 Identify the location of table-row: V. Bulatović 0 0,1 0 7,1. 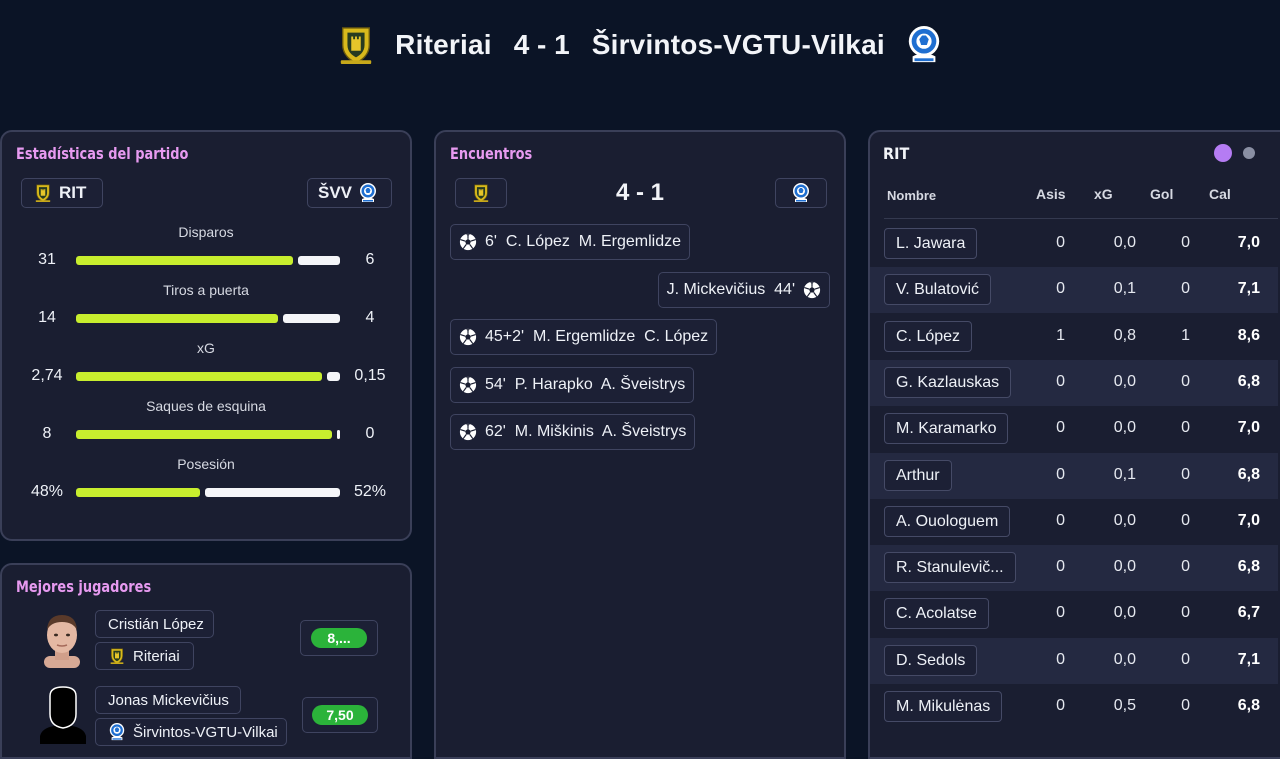
(1074, 290).